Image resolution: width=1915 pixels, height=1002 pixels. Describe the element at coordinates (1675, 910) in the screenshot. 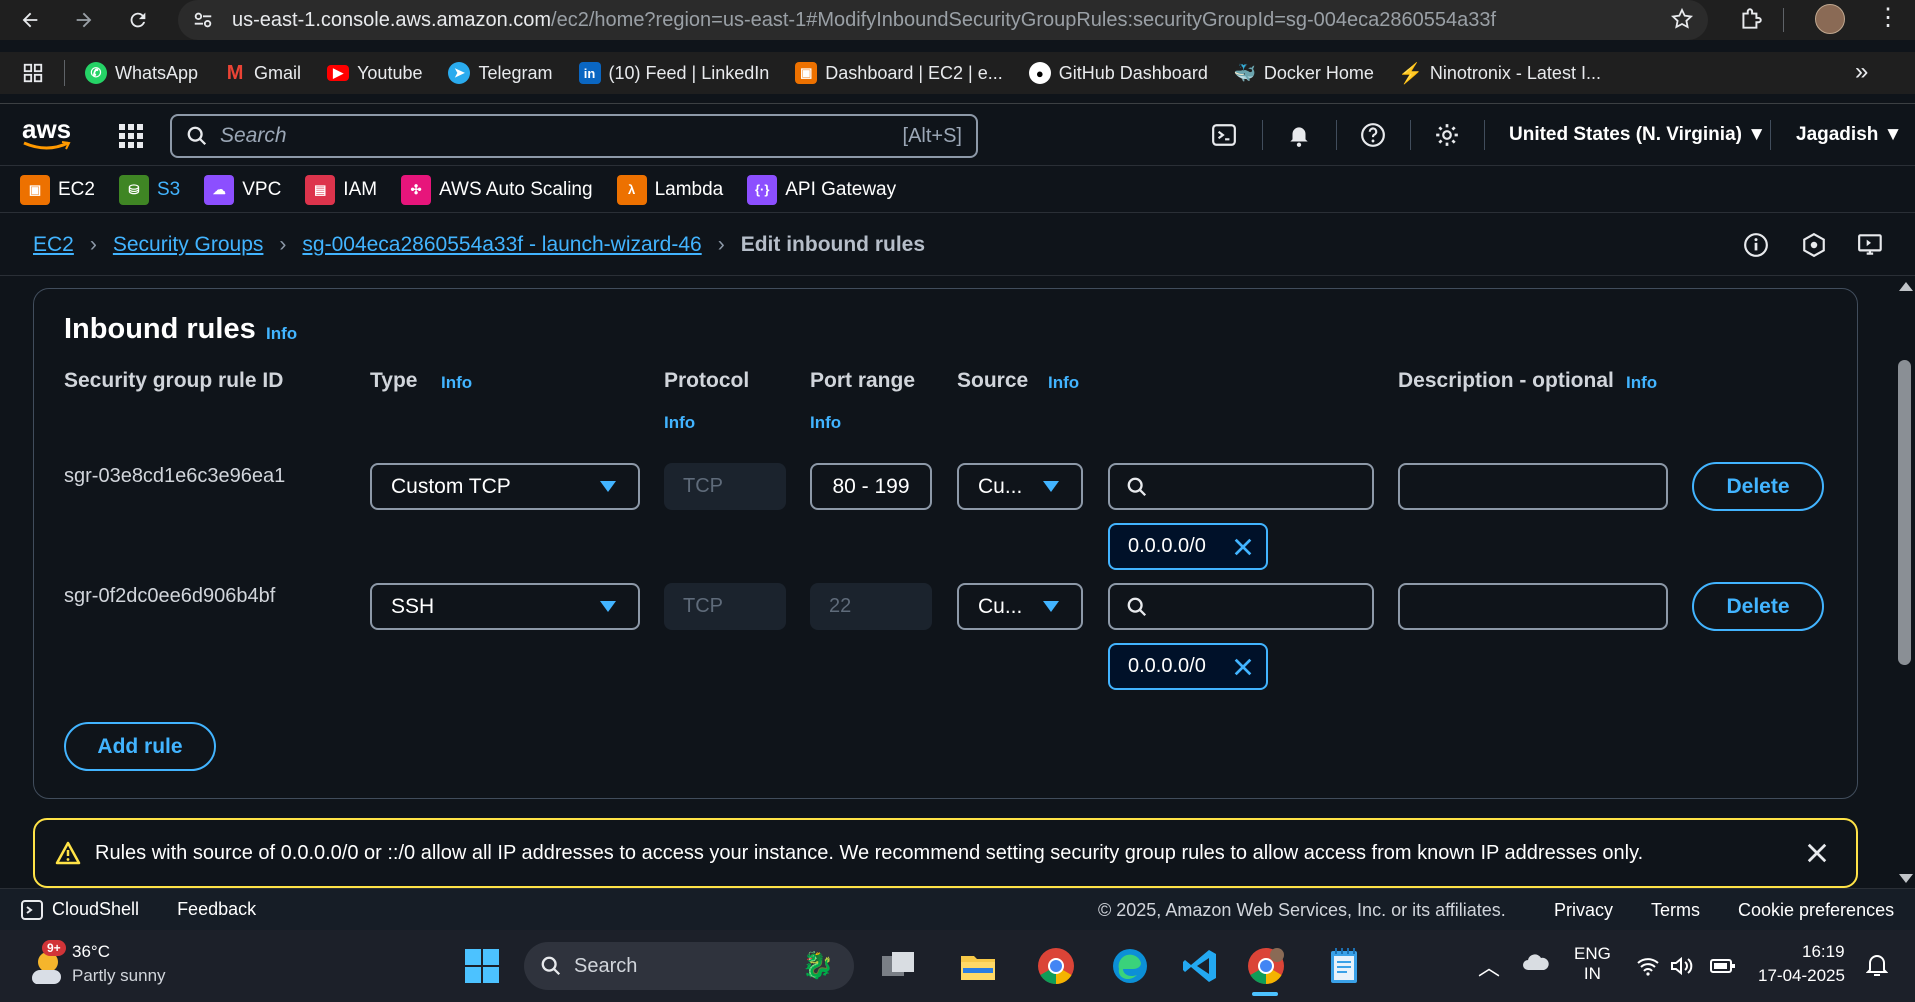

I see `terms-link: Terms` at that location.